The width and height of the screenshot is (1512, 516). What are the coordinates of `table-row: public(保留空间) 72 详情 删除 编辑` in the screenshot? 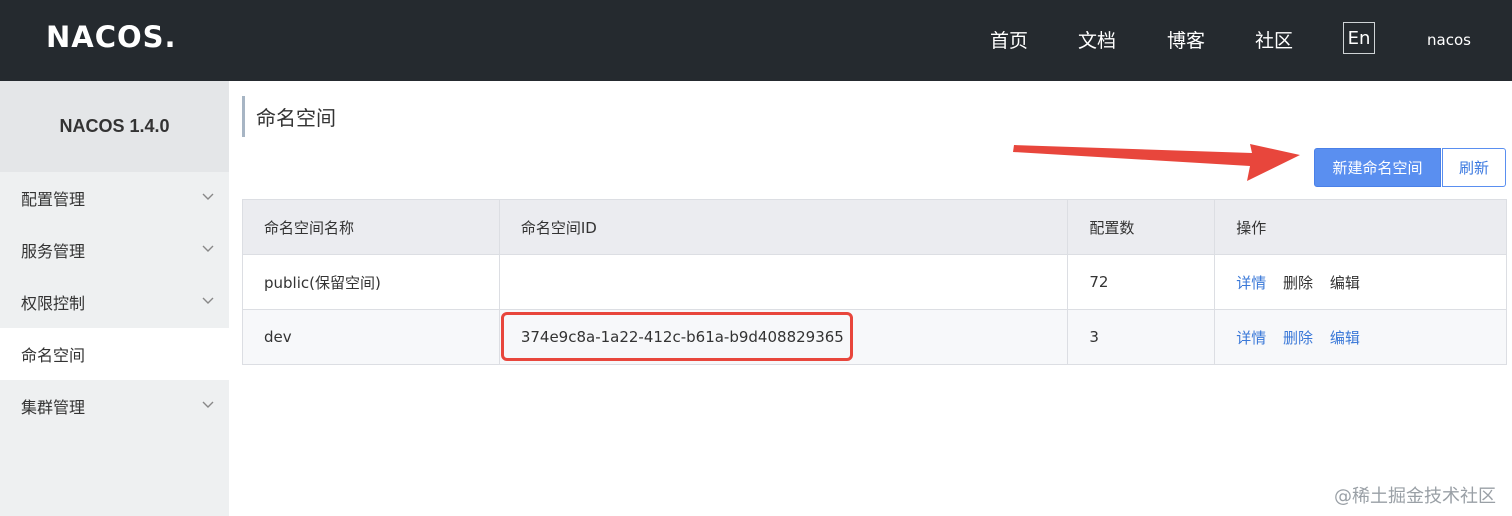 It's located at (874, 282).